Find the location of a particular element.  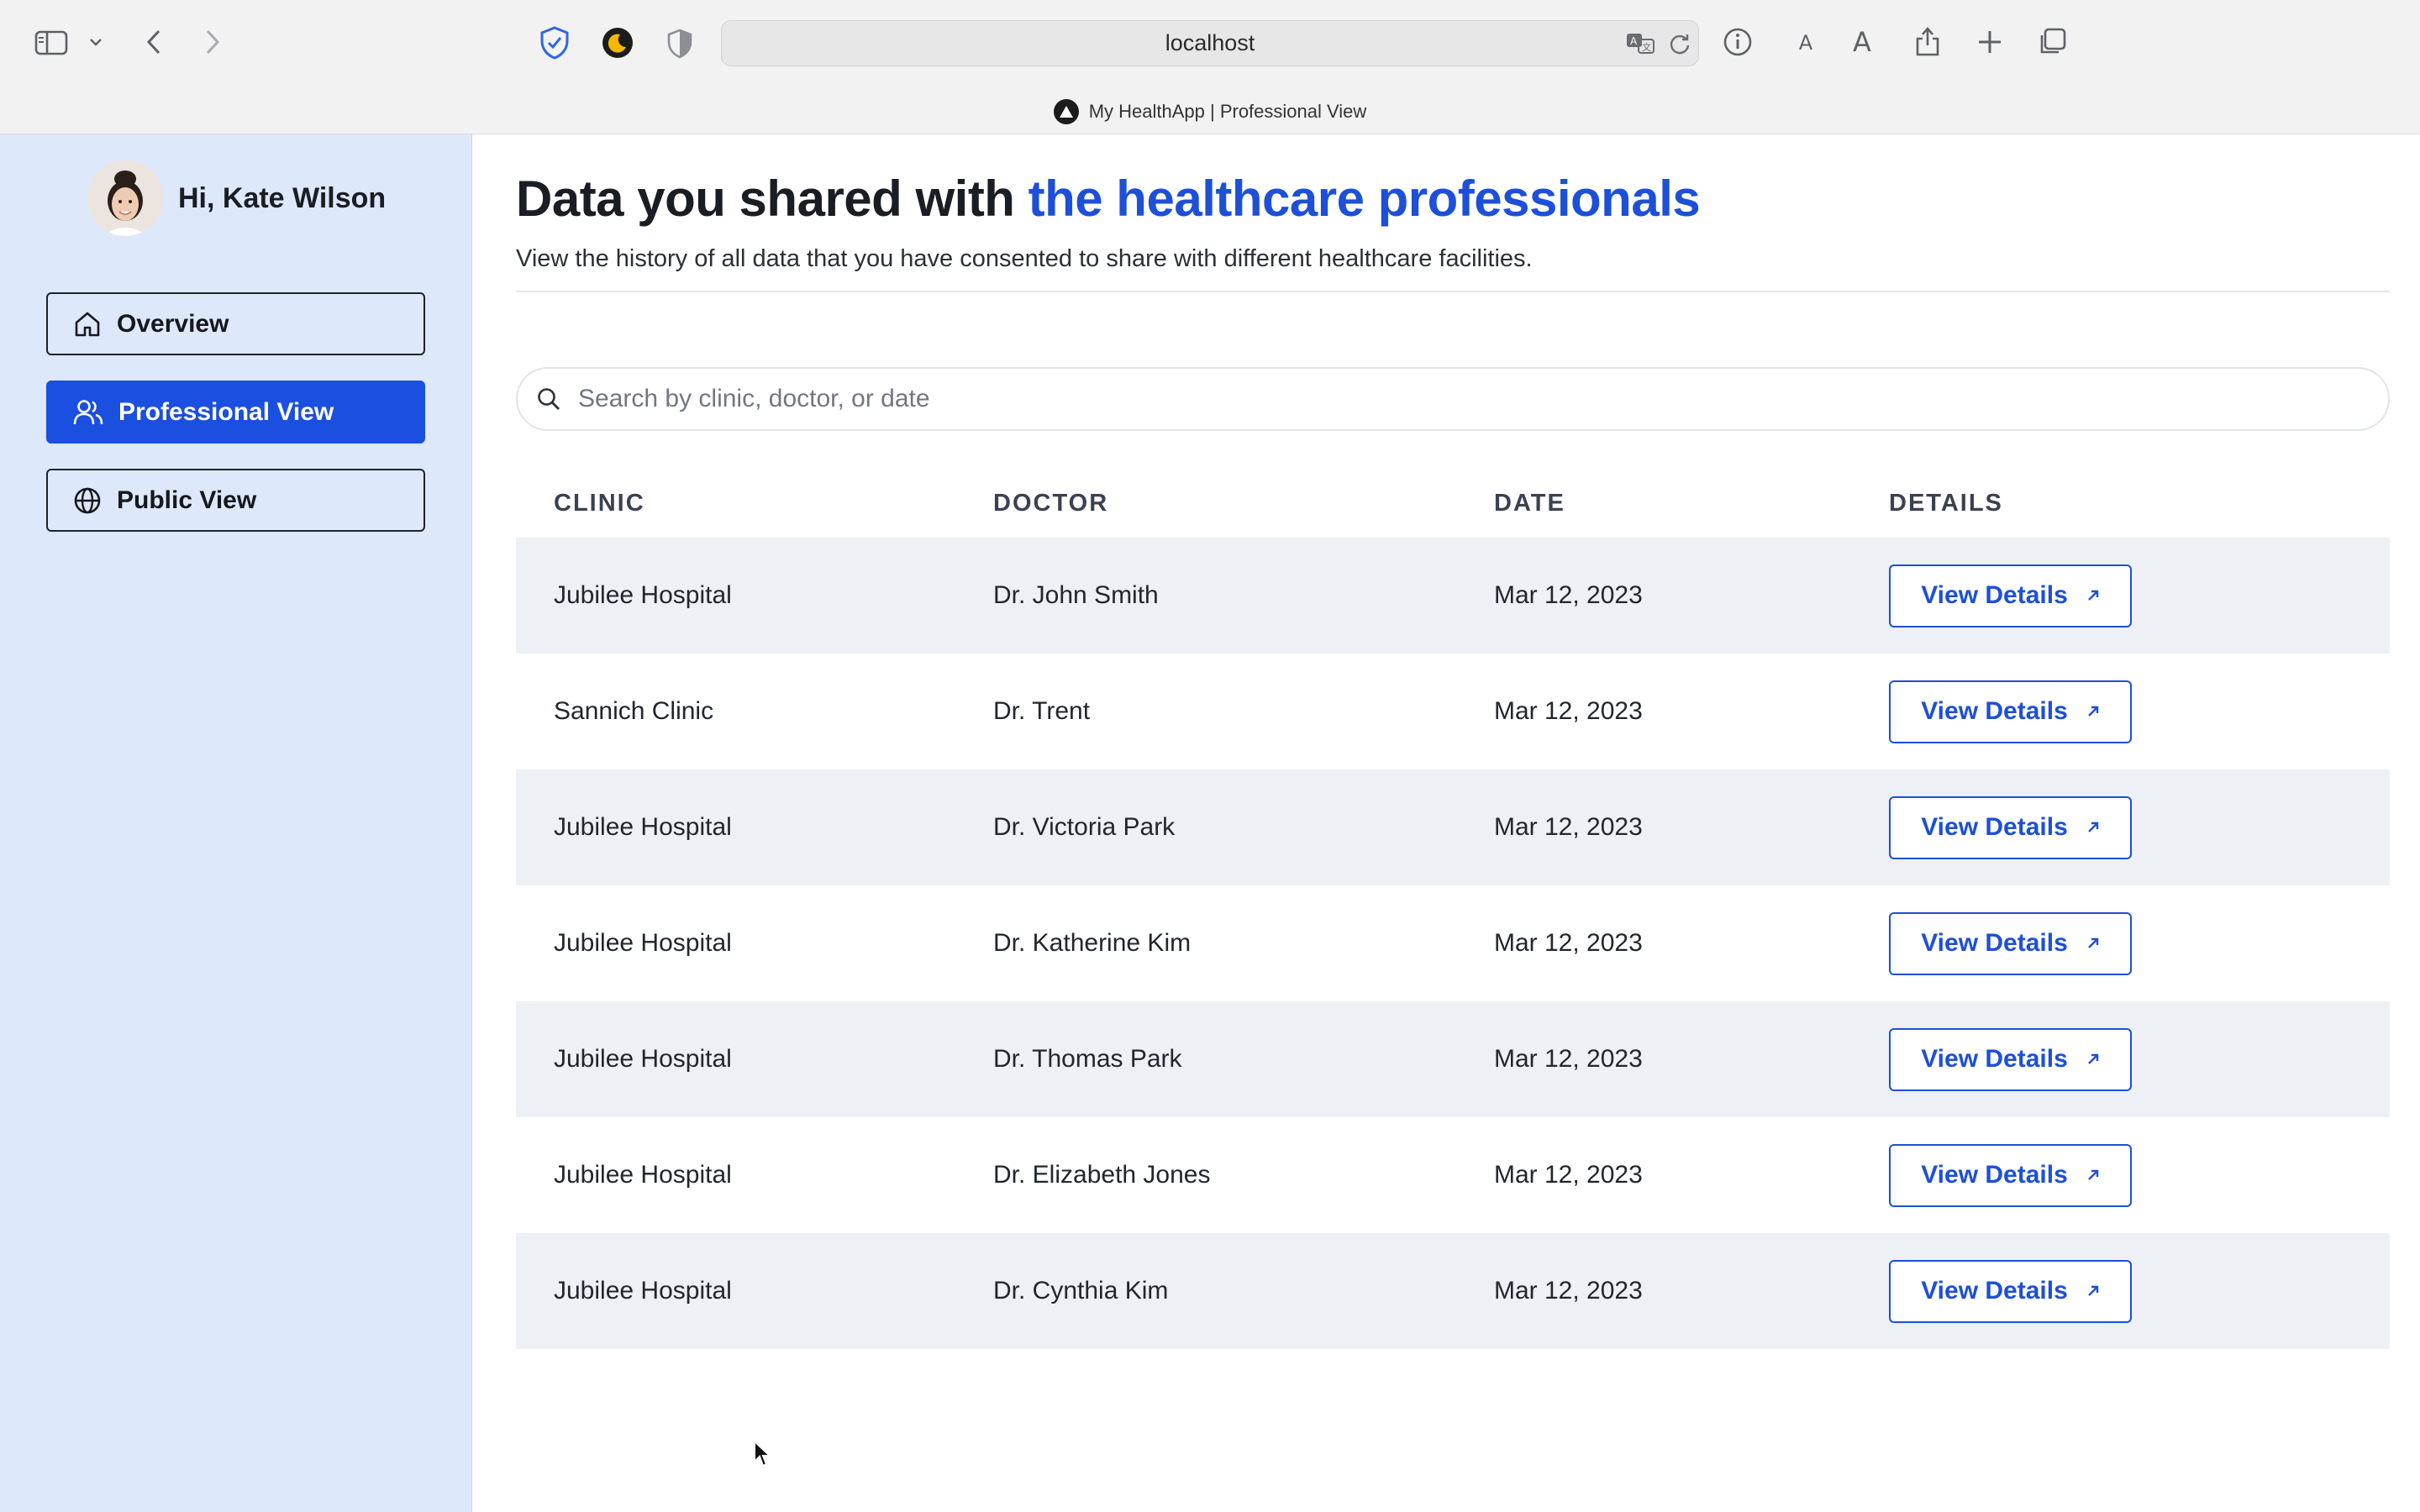

user-profile: Hi, Kate Wilson is located at coordinates (236, 198).